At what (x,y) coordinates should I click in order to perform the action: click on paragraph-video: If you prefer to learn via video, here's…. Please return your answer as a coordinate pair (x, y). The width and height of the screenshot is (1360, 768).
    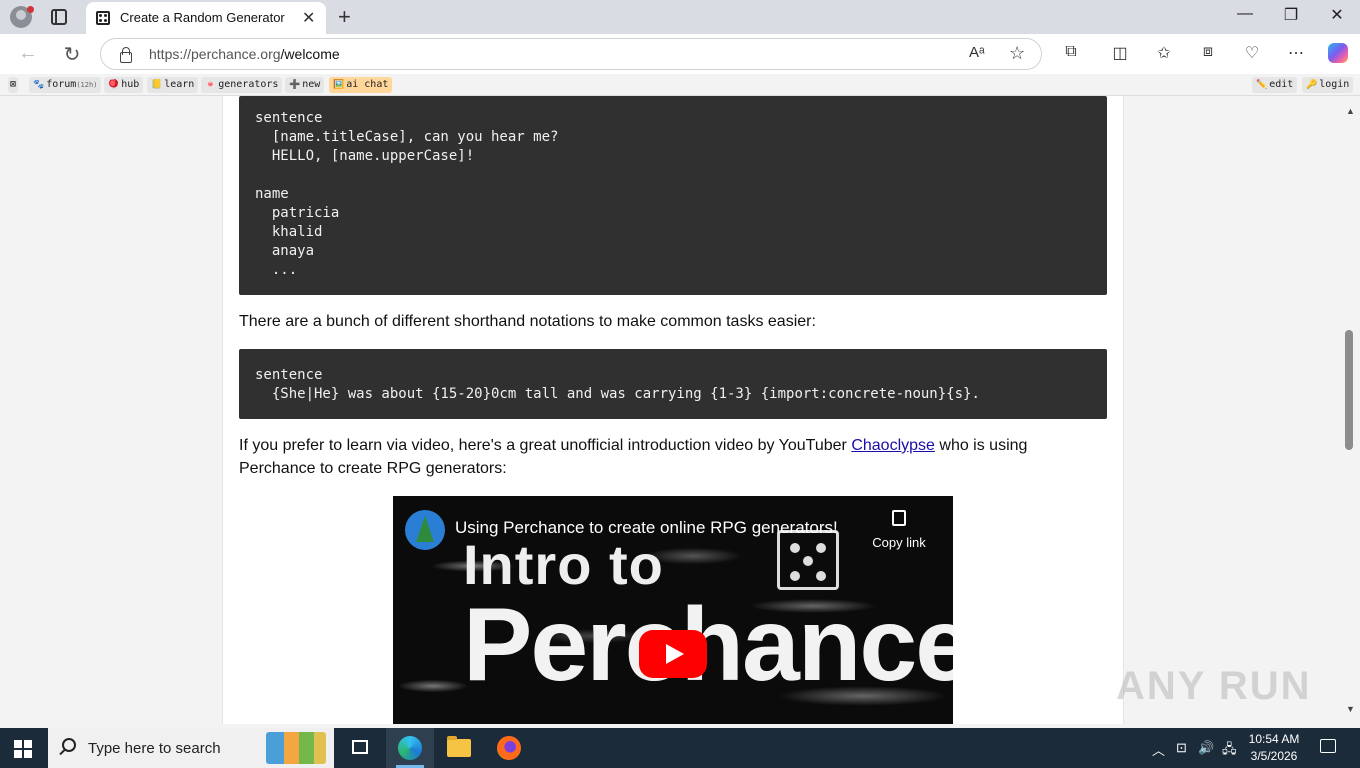
    Looking at the image, I should click on (633, 457).